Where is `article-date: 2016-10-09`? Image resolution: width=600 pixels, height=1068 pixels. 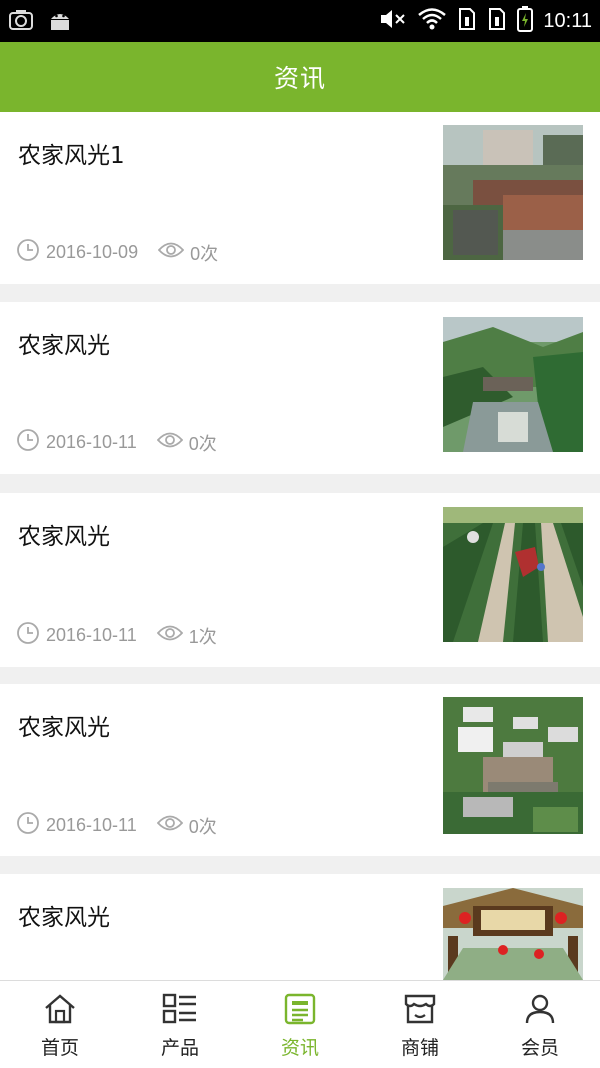 article-date: 2016-10-09 is located at coordinates (92, 252).